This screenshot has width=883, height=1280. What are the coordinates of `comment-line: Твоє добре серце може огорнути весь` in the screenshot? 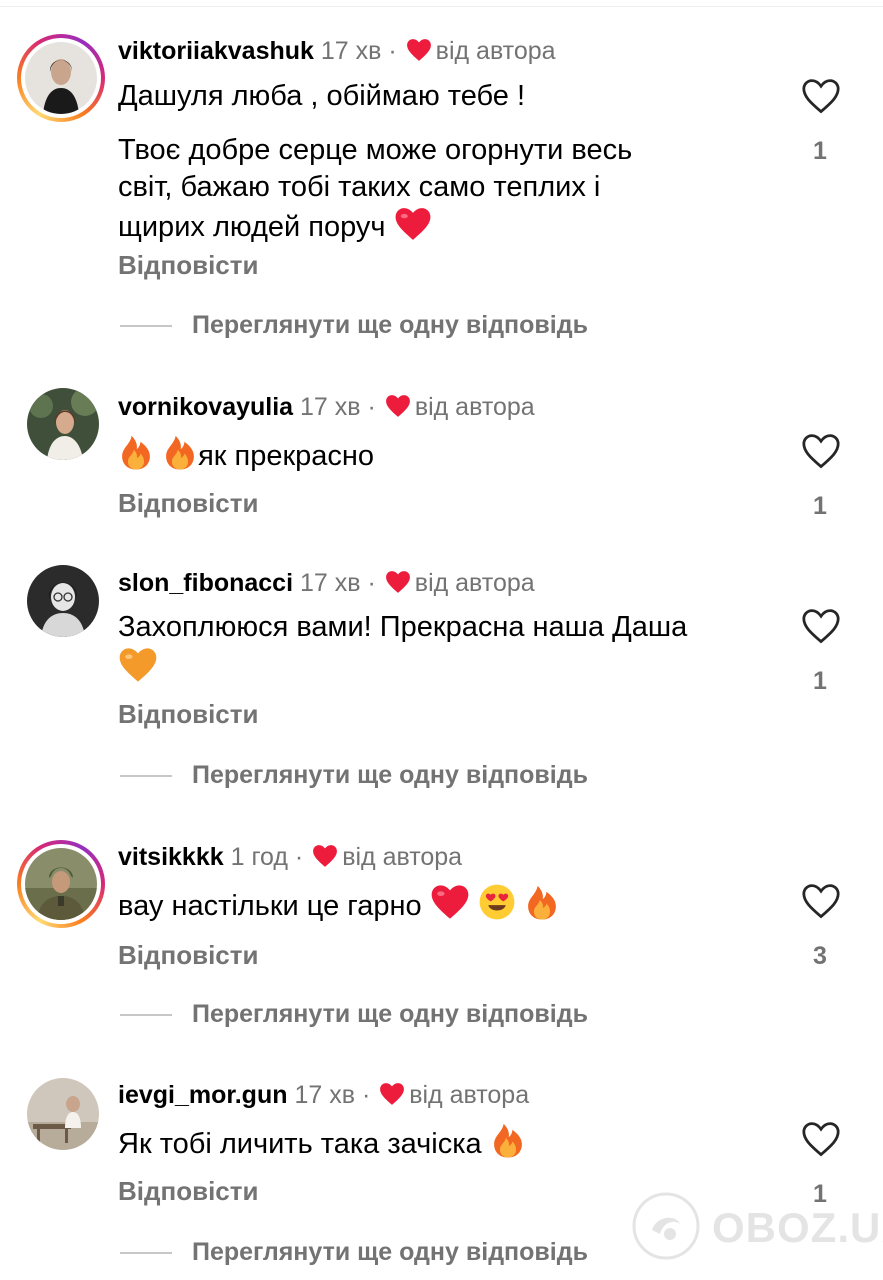 It's located at (375, 150).